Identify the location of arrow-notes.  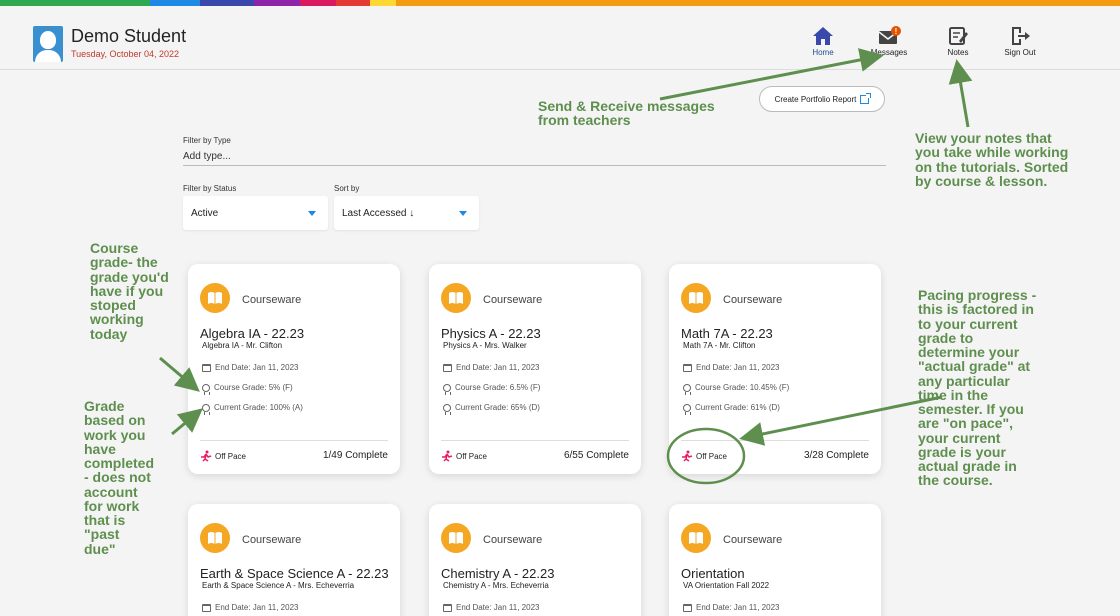
(960, 93).